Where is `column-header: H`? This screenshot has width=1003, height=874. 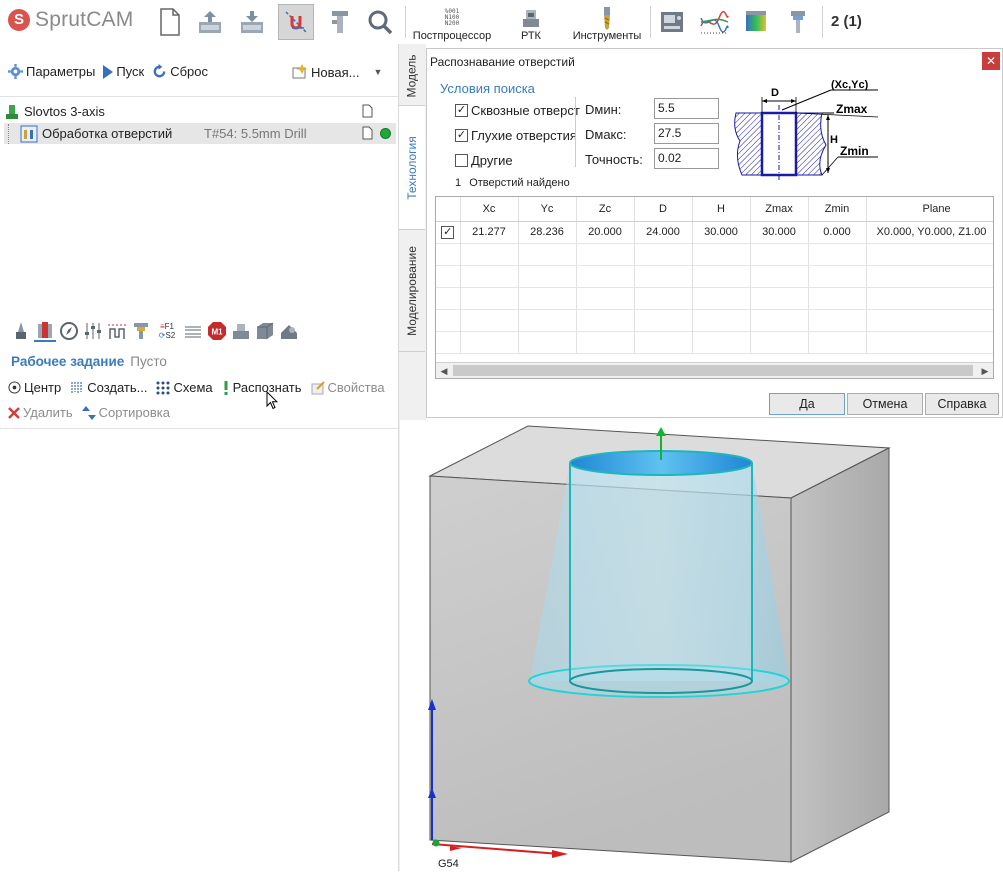
column-header: H is located at coordinates (721, 209).